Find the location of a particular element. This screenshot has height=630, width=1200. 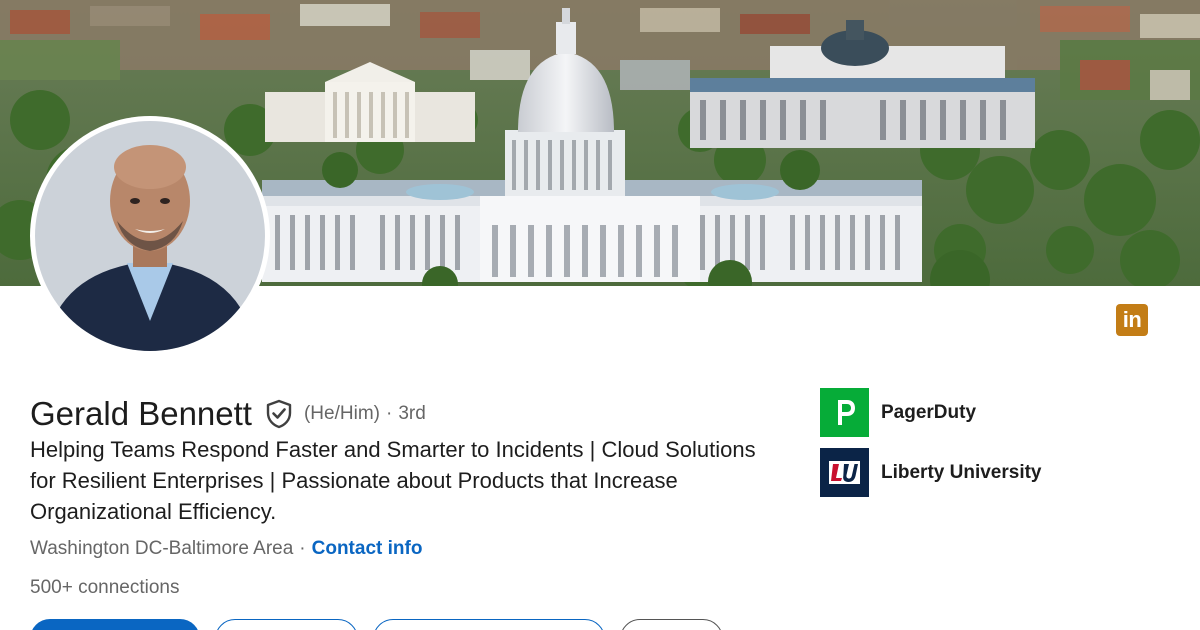

secondary-action-button is located at coordinates (286, 624).